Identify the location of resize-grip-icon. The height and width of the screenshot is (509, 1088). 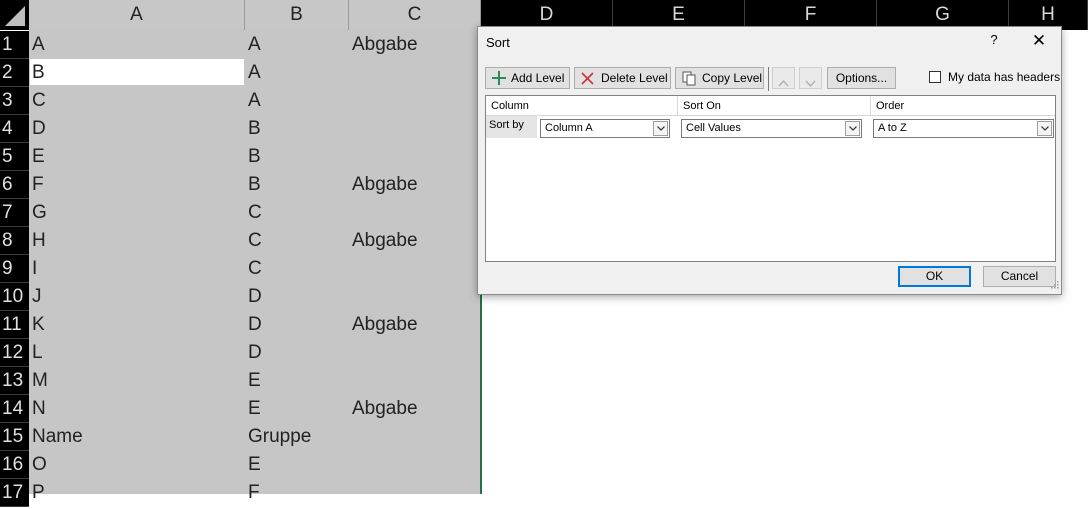
(1054, 285).